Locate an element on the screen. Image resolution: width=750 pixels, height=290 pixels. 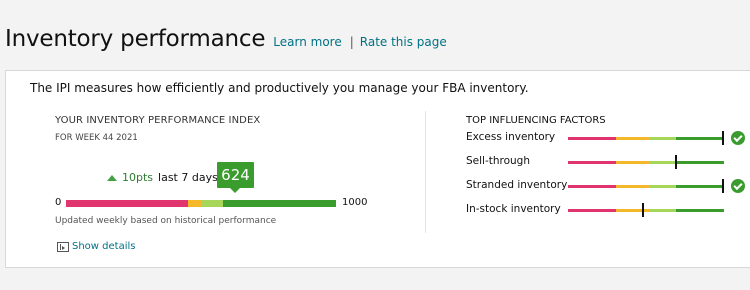
ipi-bar-green-segment is located at coordinates (279, 203).